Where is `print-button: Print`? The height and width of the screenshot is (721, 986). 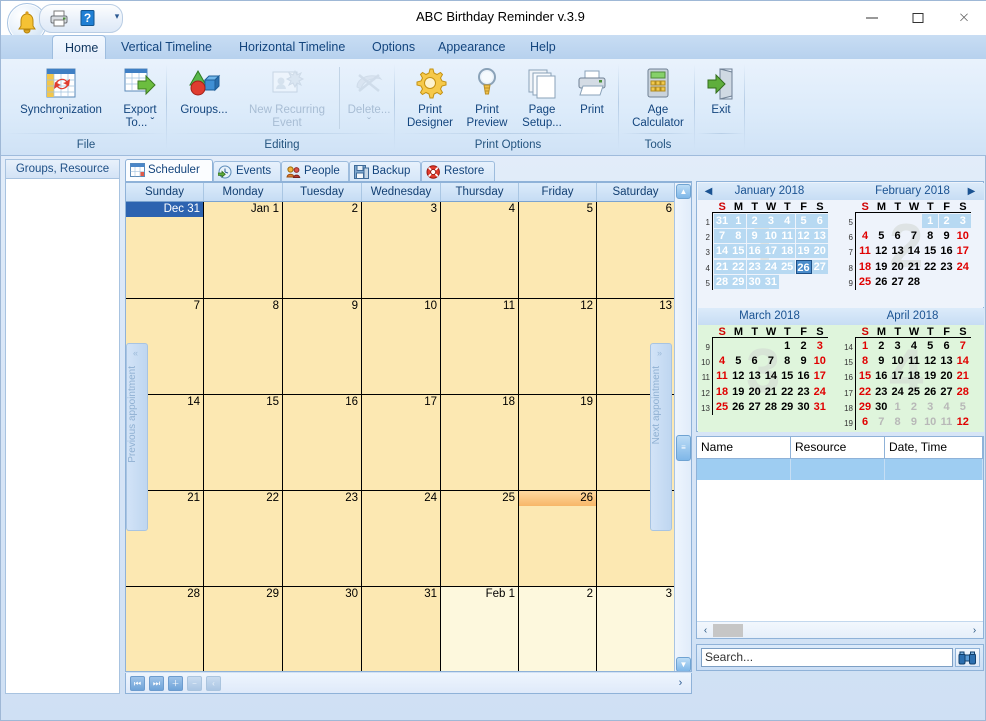
print-button: Print is located at coordinates (592, 91).